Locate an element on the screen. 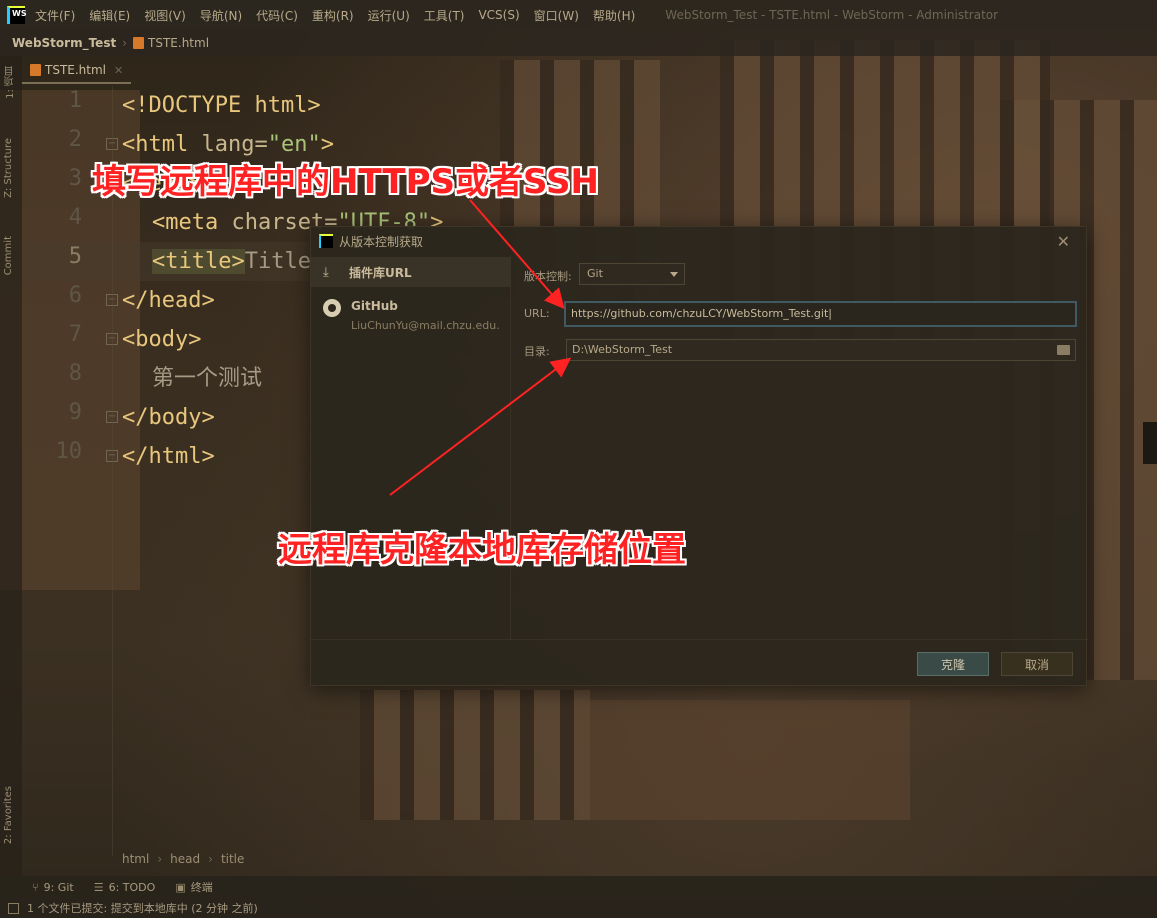 Image resolution: width=1157 pixels, height=918 pixels. webstorm-logo-icon is located at coordinates (326, 241).